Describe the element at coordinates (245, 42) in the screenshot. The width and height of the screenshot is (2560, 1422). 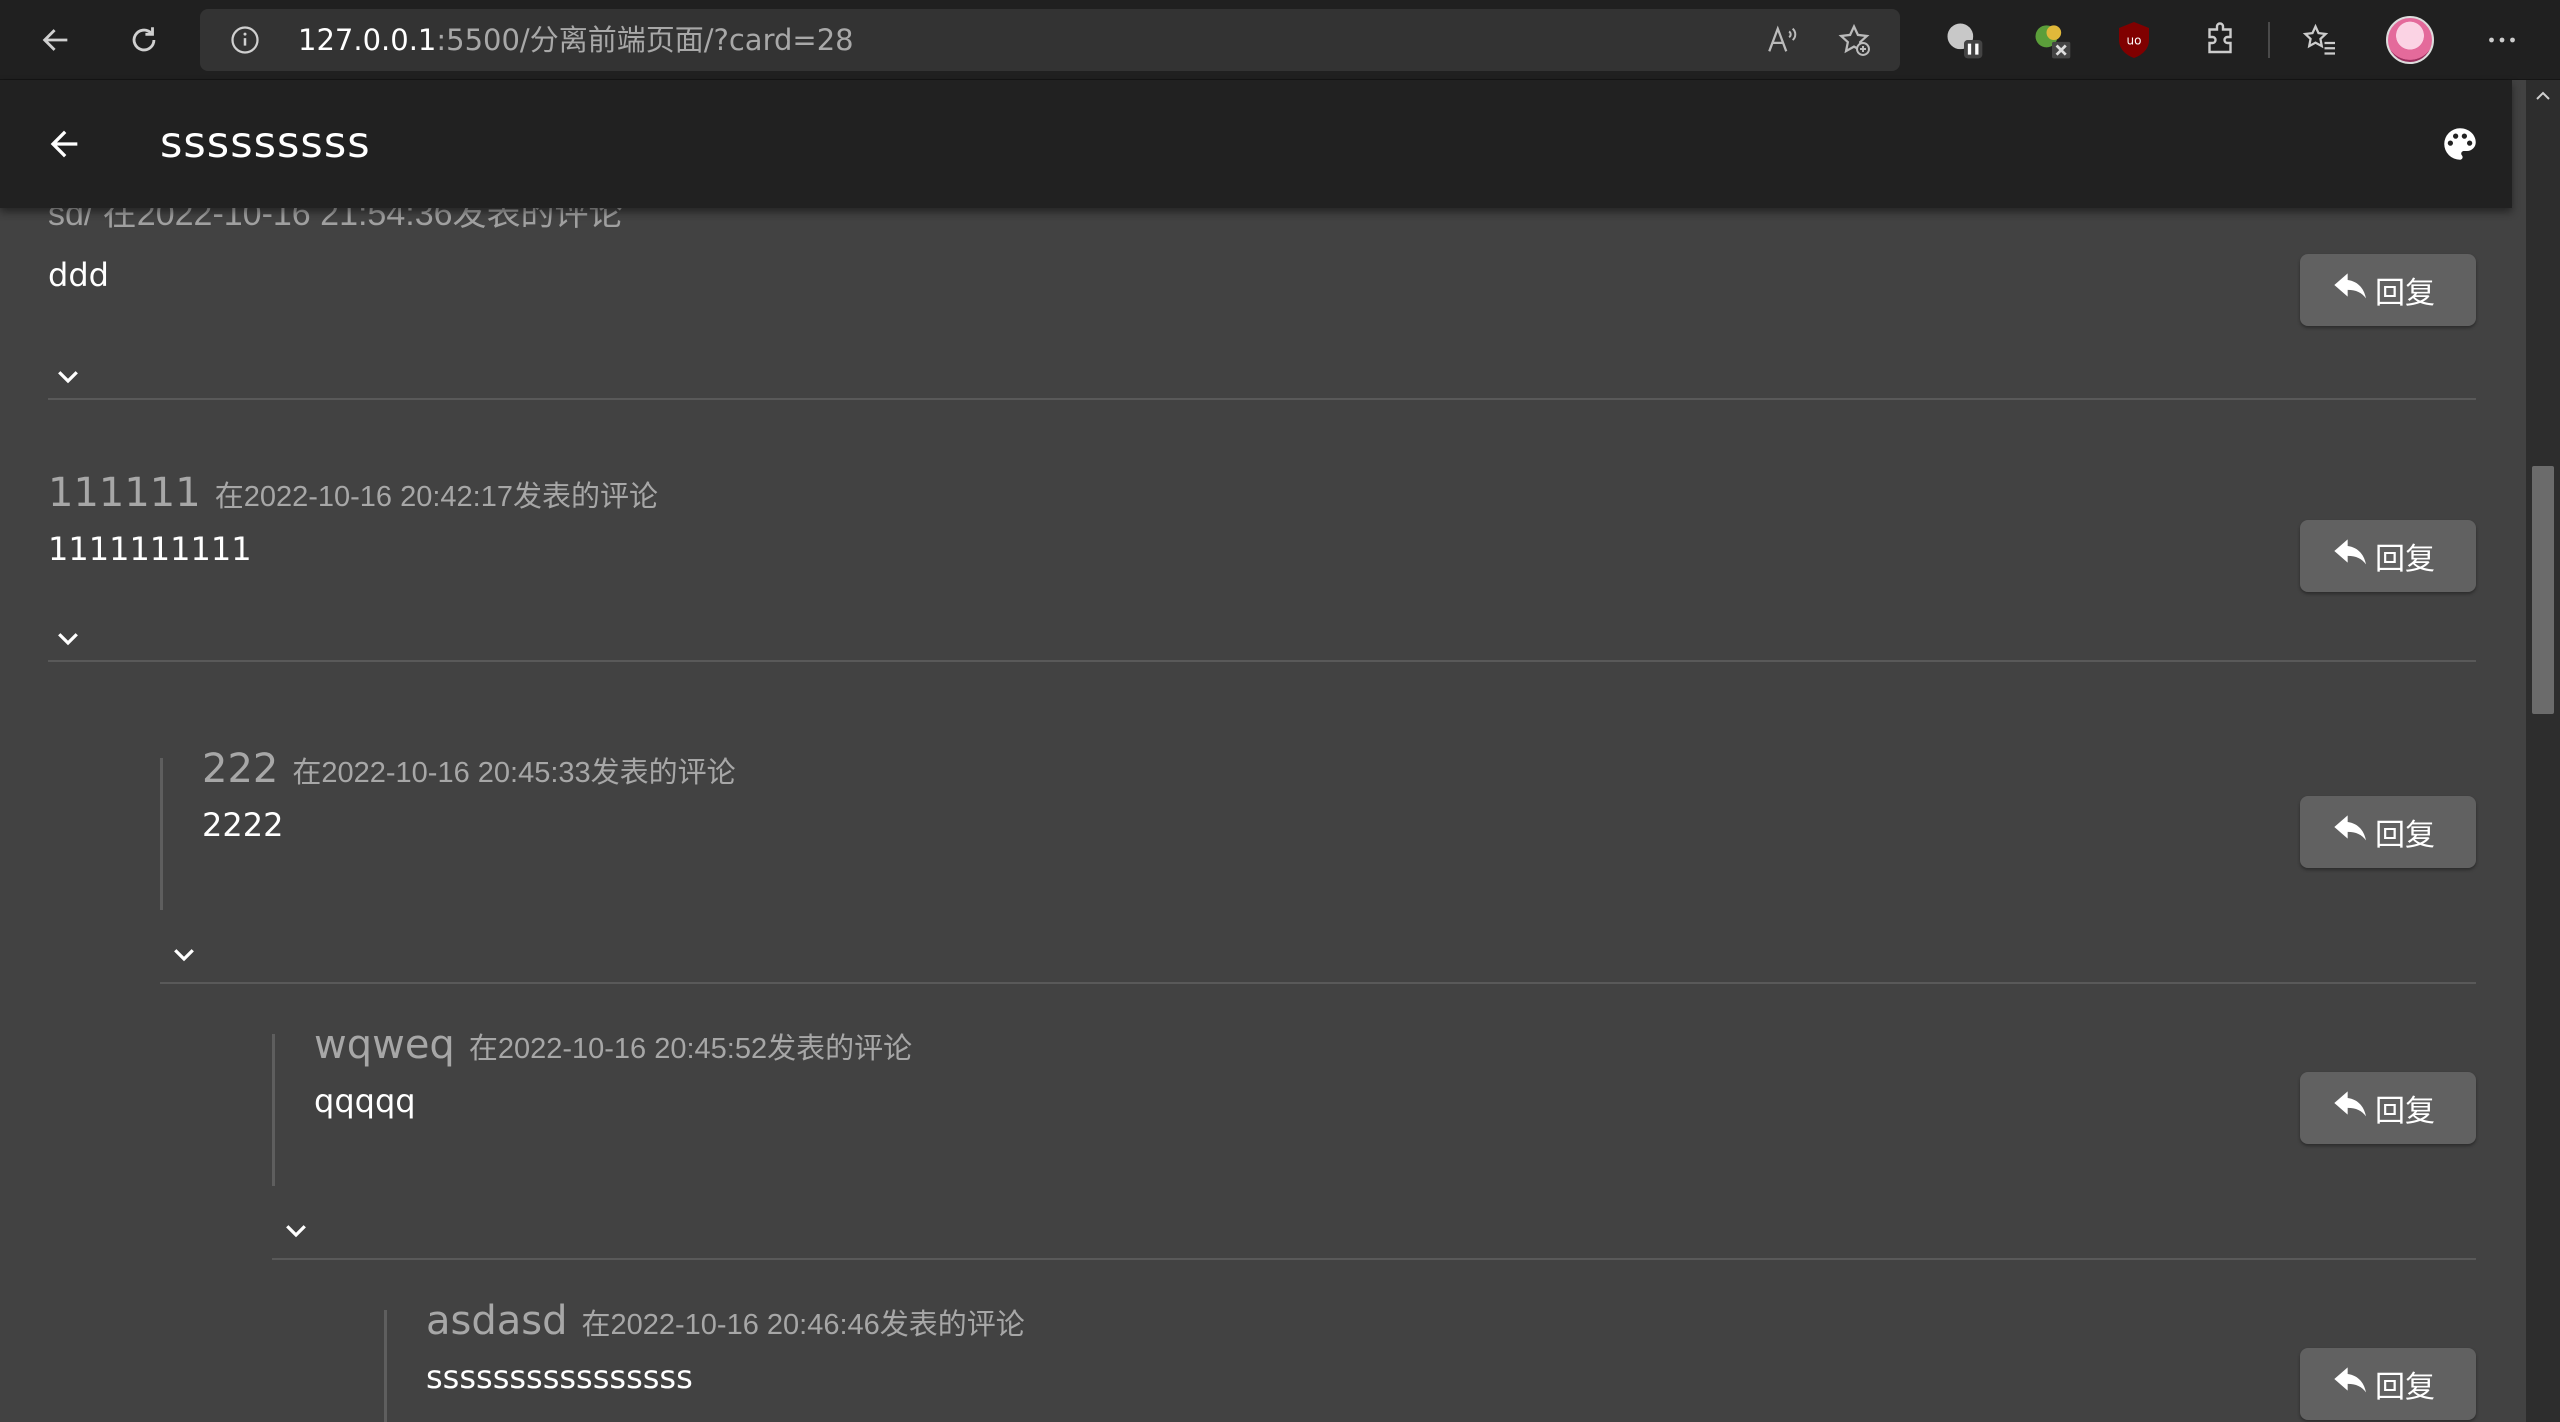
I see `site-info-icon` at that location.